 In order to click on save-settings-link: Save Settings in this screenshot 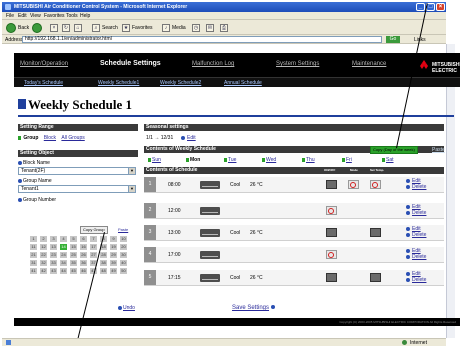, I will do `click(250, 308)`.